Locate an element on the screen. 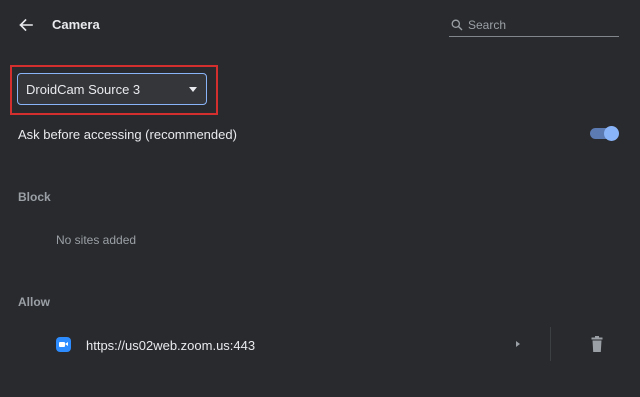 This screenshot has height=397, width=640. page-title: Camera is located at coordinates (76, 24).